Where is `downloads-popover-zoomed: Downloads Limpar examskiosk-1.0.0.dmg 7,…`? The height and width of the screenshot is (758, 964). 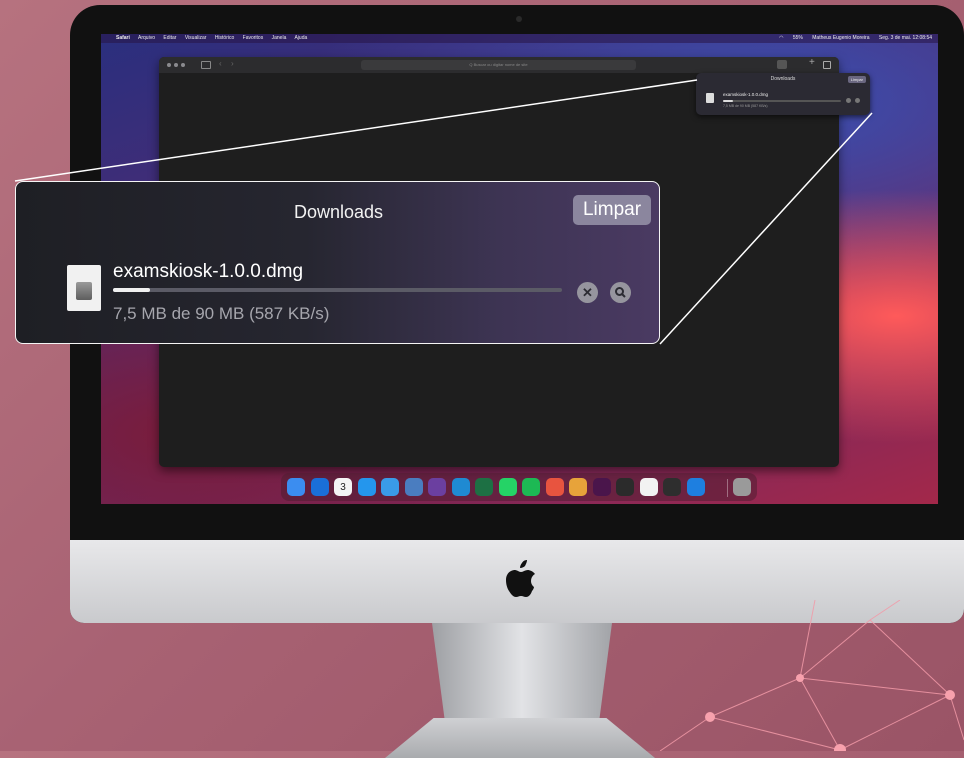
downloads-popover-zoomed: Downloads Limpar examskiosk-1.0.0.dmg 7,… is located at coordinates (337, 262).